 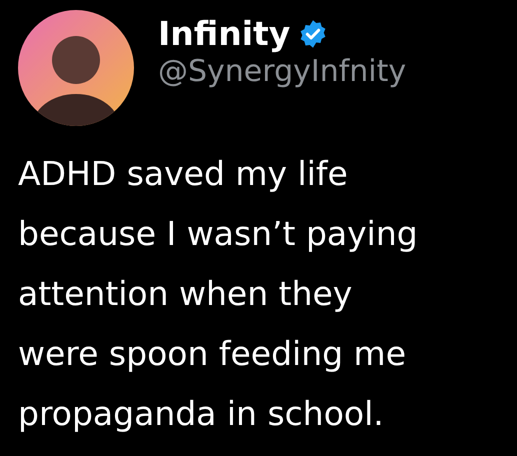 What do you see at coordinates (282, 72) in the screenshot?
I see `author-handle: @SynergyInfnity` at bounding box center [282, 72].